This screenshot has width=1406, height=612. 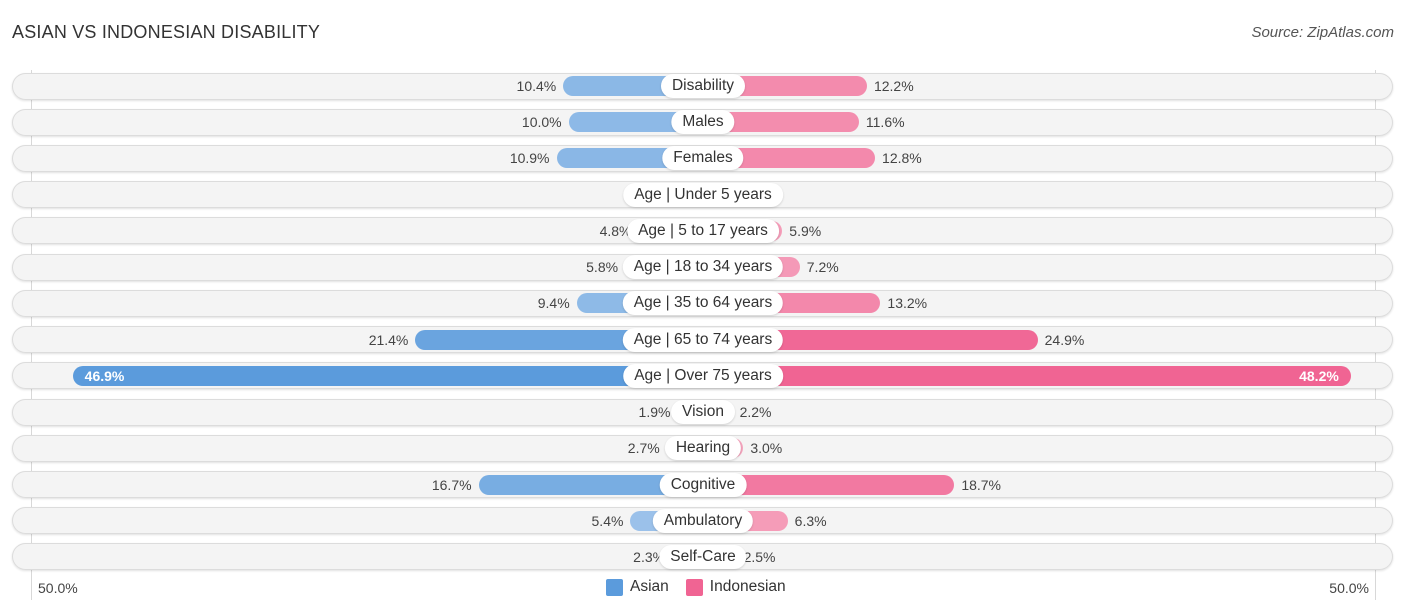 What do you see at coordinates (907, 303) in the screenshot?
I see `value-label-indonesian: 13.2%` at bounding box center [907, 303].